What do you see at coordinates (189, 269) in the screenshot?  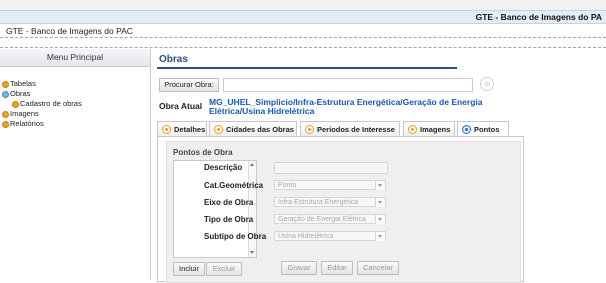 I see `incluir-button: Incluir` at bounding box center [189, 269].